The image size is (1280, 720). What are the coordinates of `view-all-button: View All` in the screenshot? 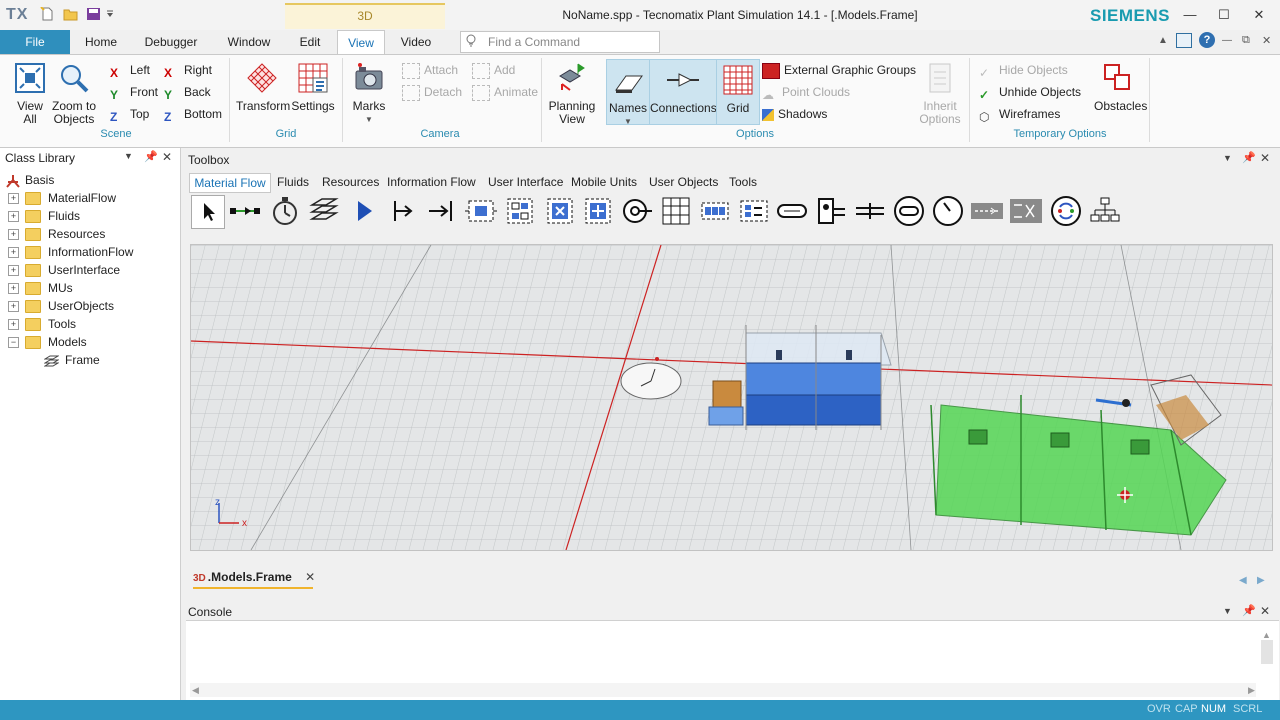 It's located at (30, 94).